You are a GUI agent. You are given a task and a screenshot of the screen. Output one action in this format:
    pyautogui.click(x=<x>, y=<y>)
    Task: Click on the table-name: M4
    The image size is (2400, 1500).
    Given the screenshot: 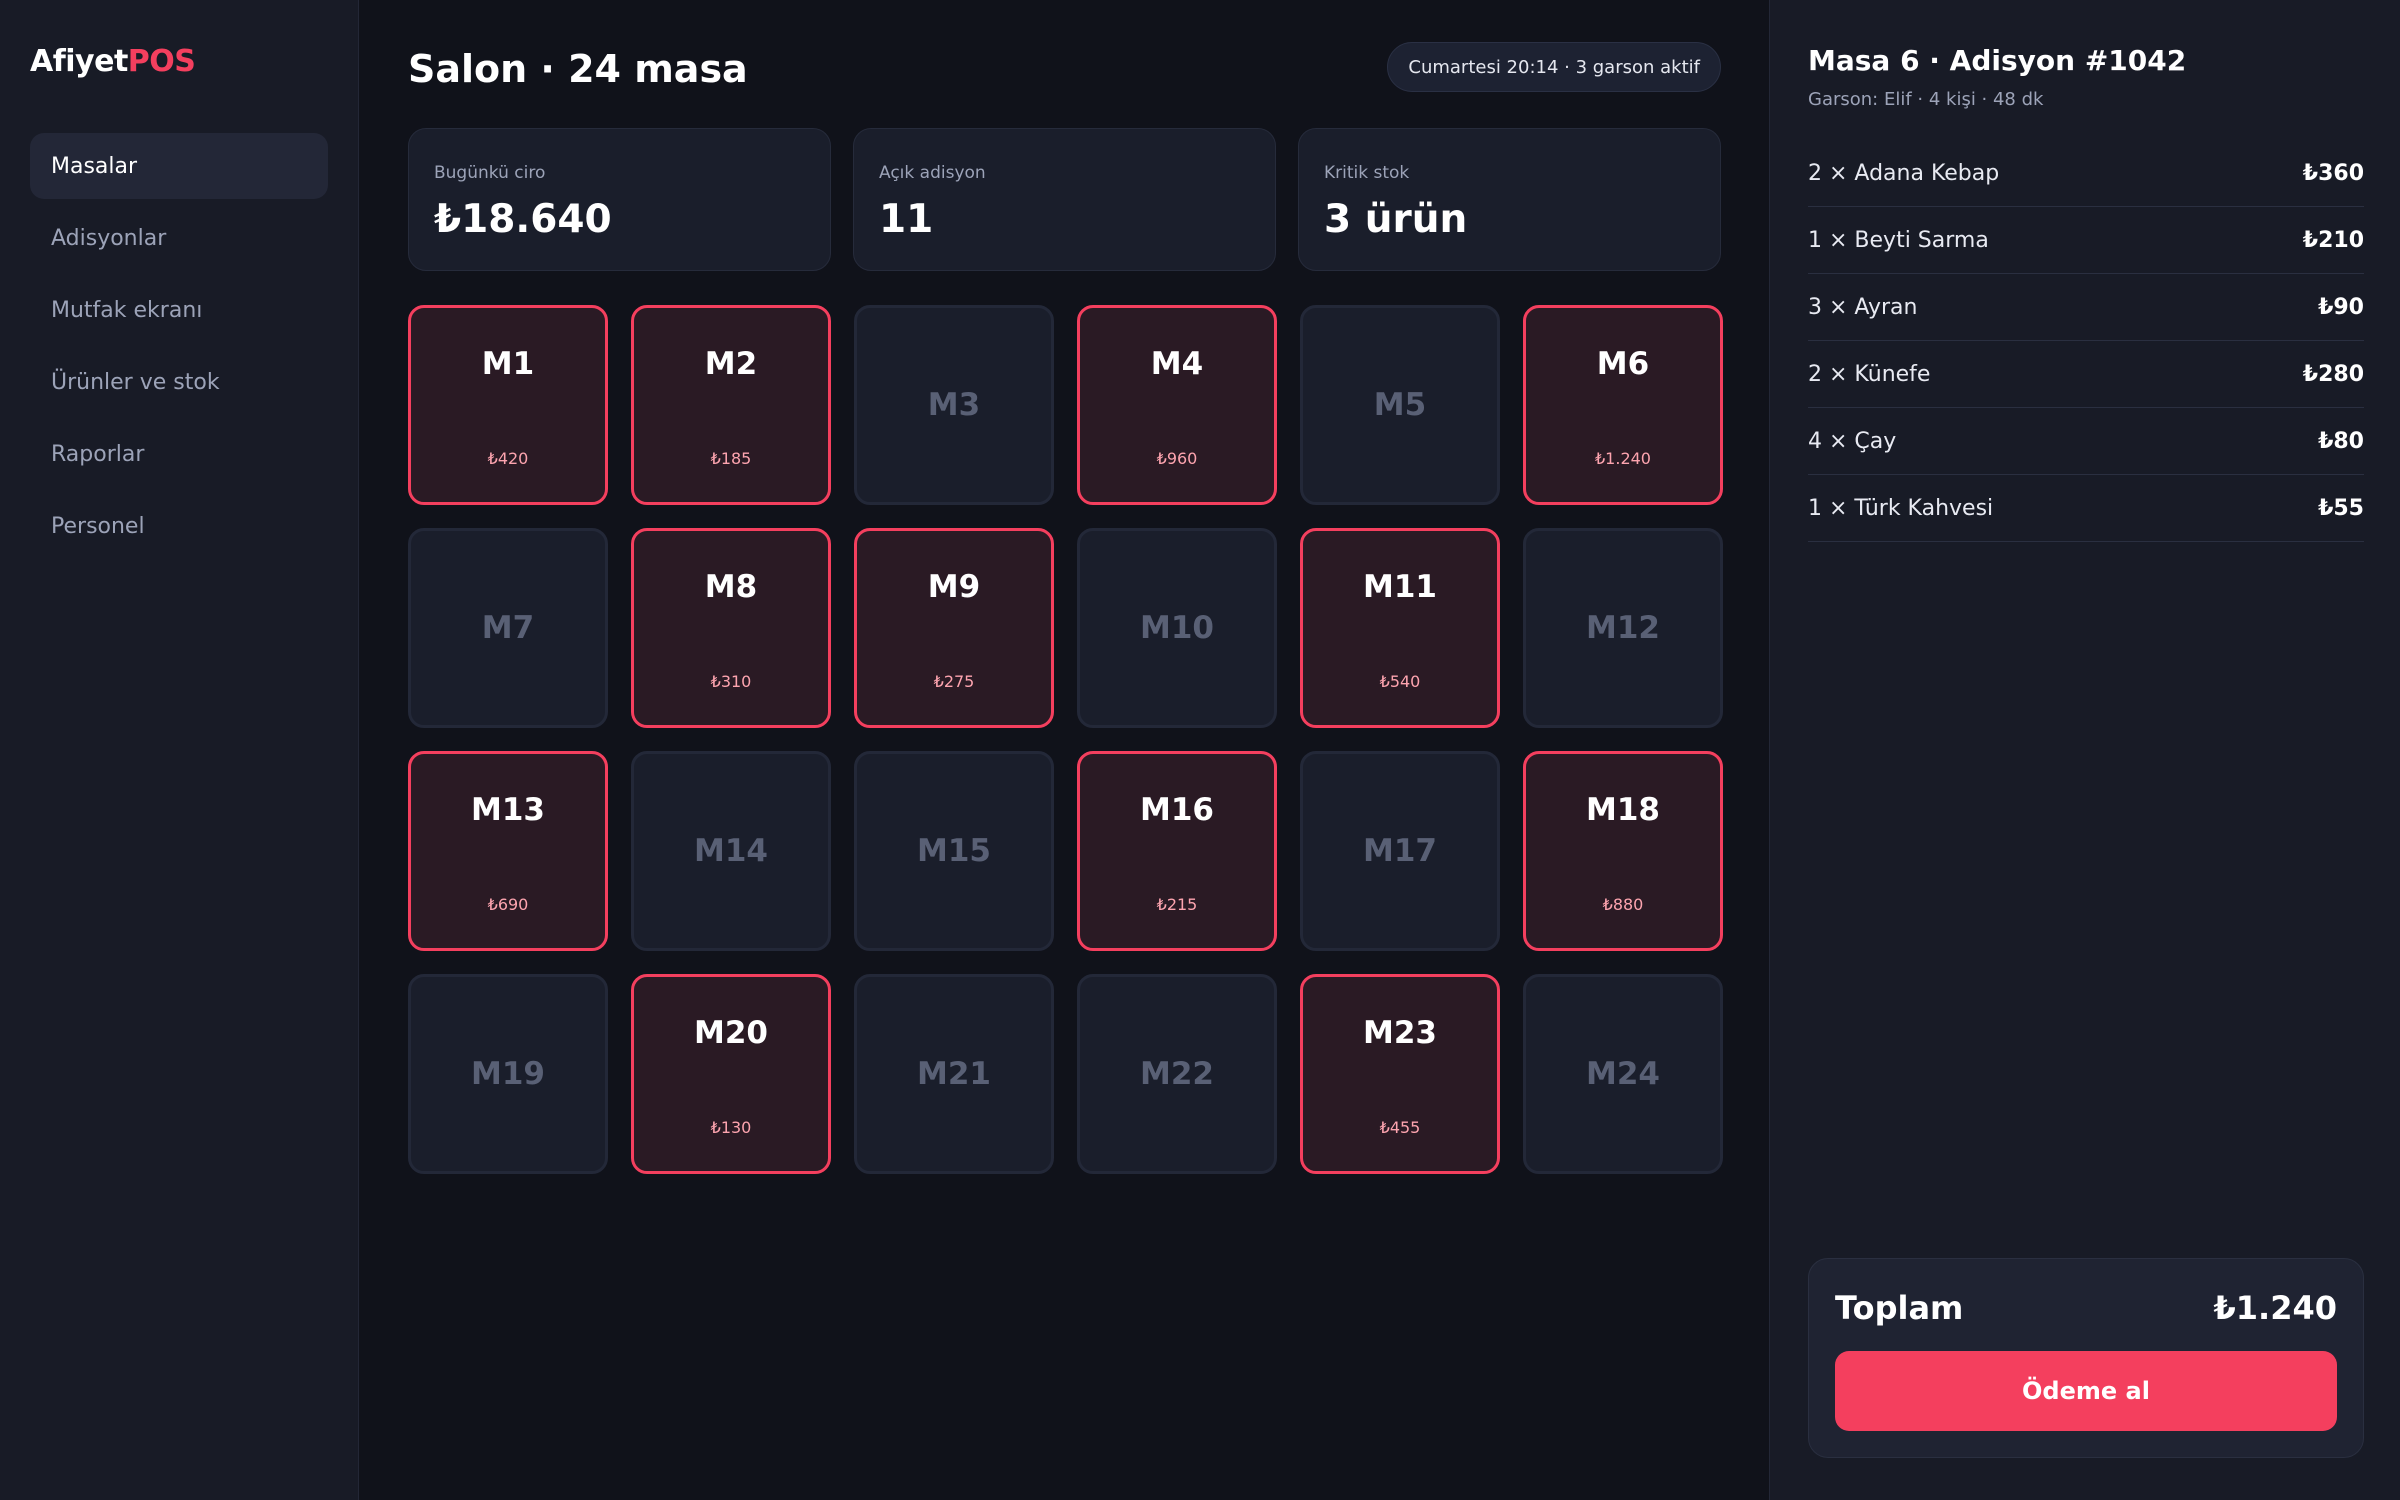 What is the action you would take?
    pyautogui.click(x=1177, y=364)
    